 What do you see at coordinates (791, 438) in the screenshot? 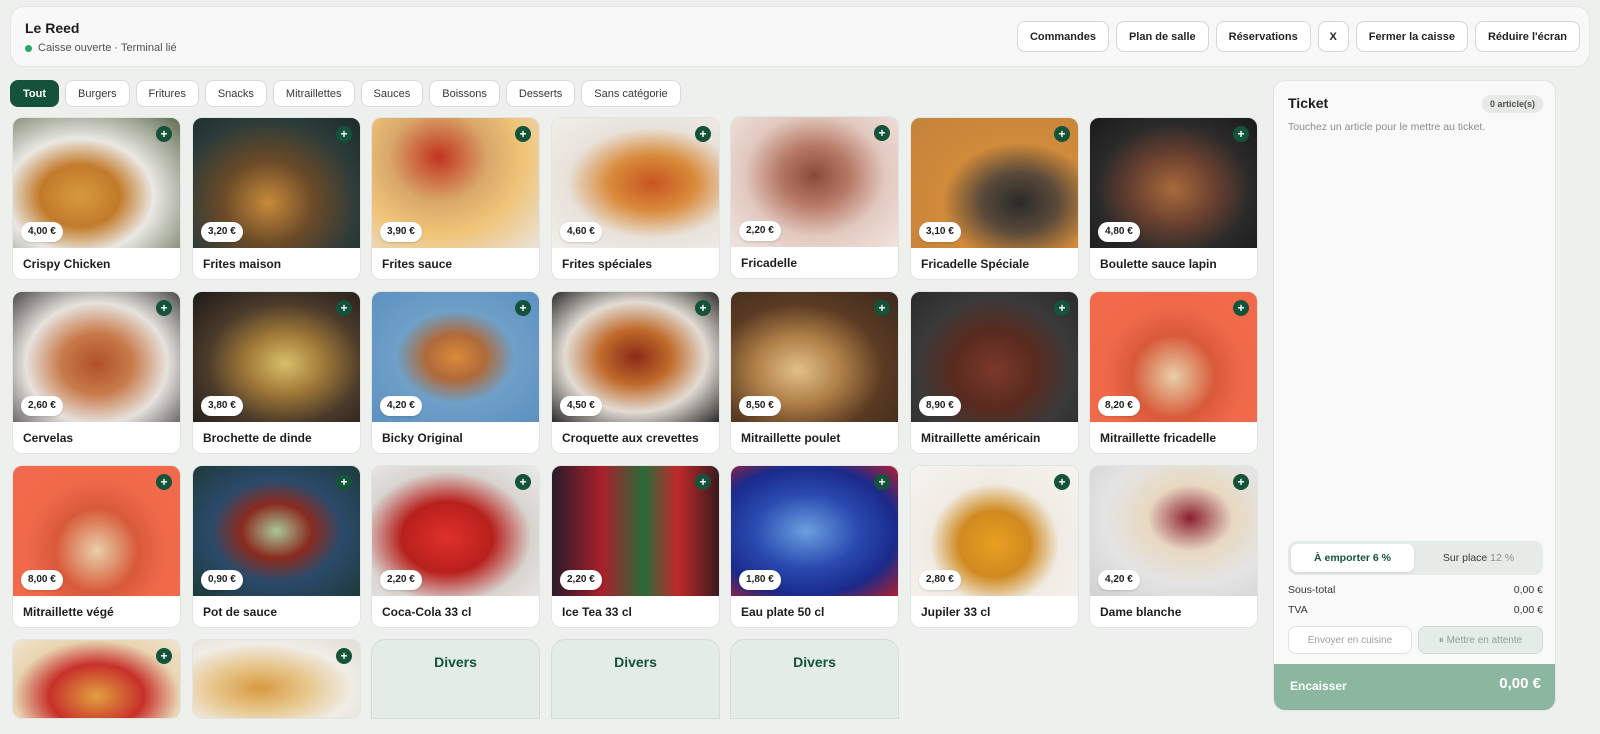
I see `product-name: Mitraillette poulet` at bounding box center [791, 438].